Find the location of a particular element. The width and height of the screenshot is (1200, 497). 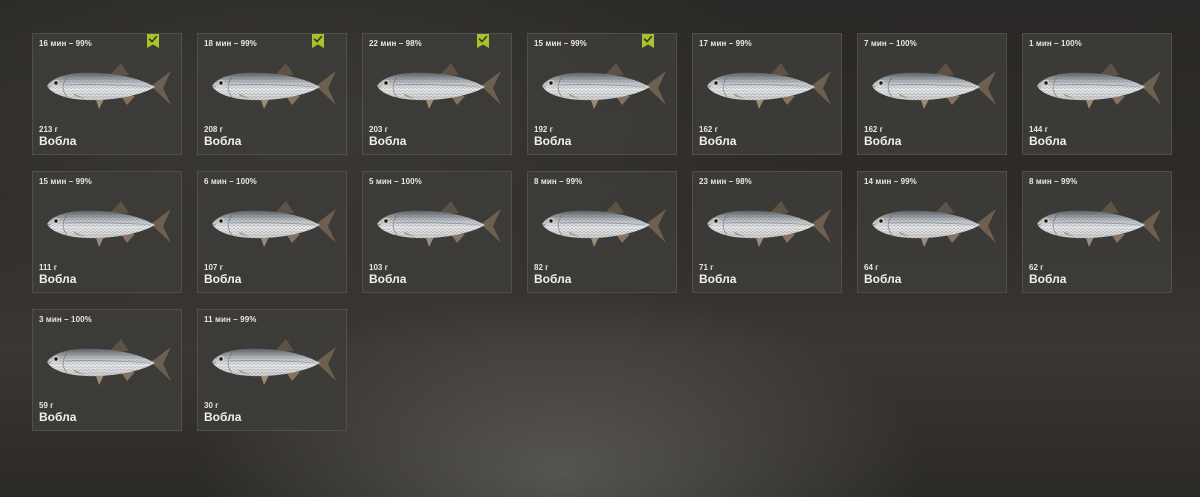

fish-card: 16 мин – 99% 213 г Вобла is located at coordinates (107, 94).